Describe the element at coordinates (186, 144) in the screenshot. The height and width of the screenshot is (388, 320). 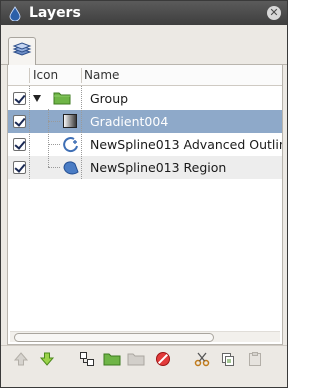
I see `layer-name: NewSpline013 Advanced Outline` at that location.